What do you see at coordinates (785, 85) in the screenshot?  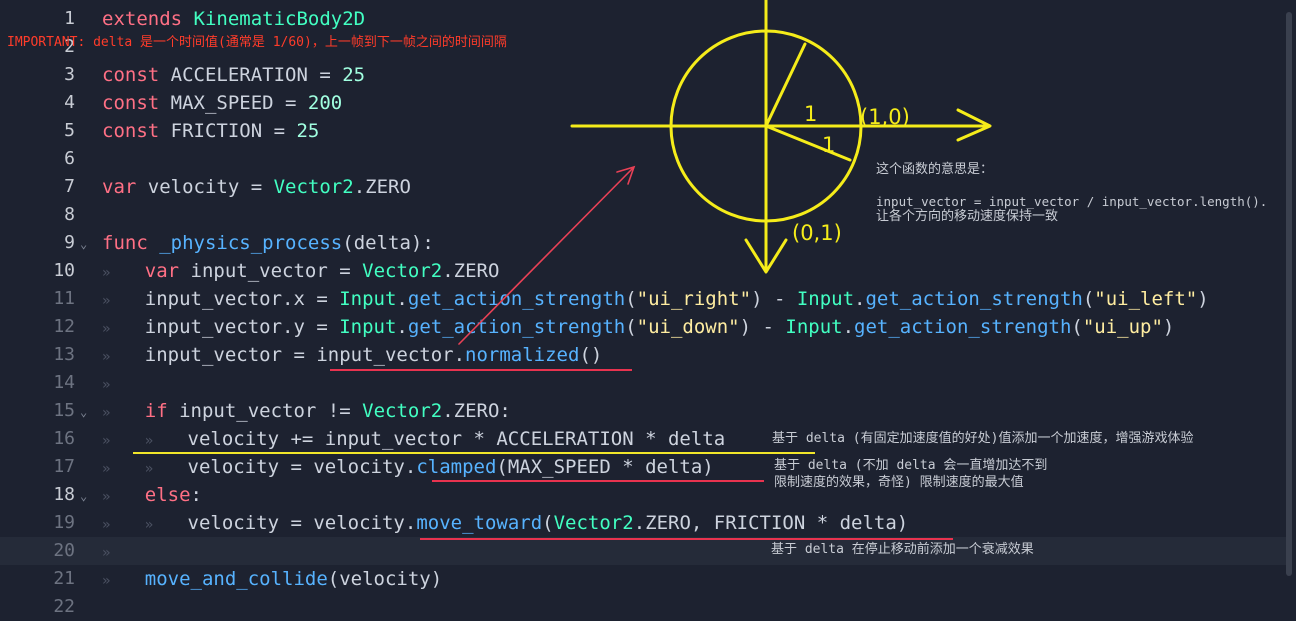 I see `radius-upper` at bounding box center [785, 85].